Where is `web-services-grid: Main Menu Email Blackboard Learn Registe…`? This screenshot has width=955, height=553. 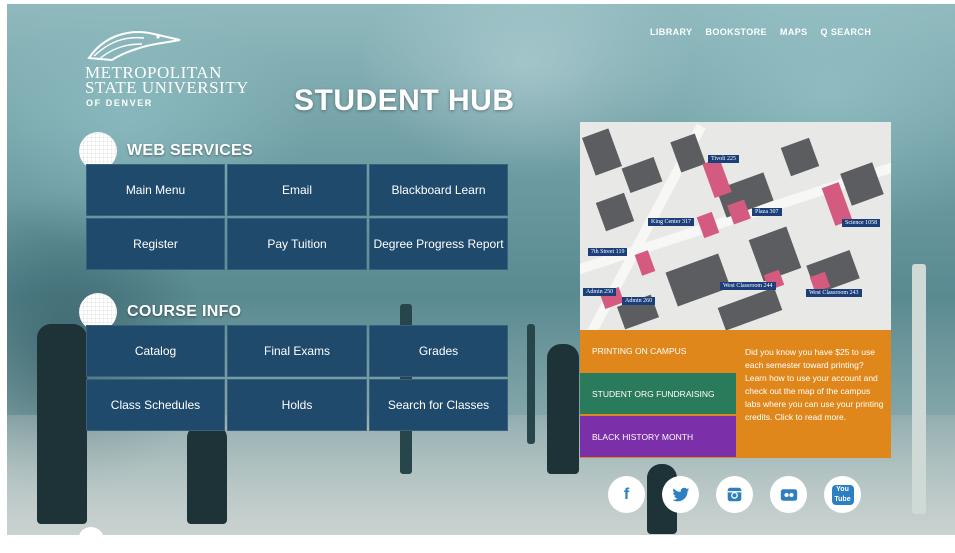 web-services-grid: Main Menu Email Blackboard Learn Registe… is located at coordinates (297, 217).